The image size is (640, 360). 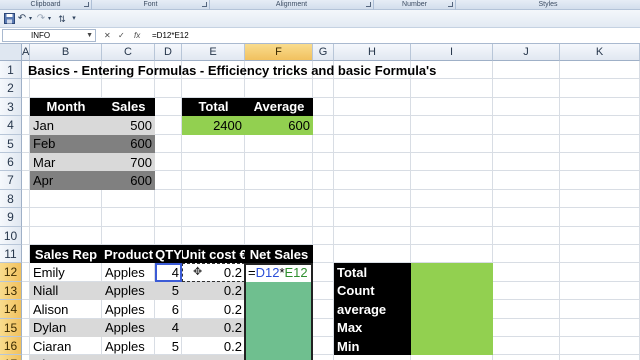 What do you see at coordinates (372, 327) in the screenshot?
I see `stats-label-cell: Max` at bounding box center [372, 327].